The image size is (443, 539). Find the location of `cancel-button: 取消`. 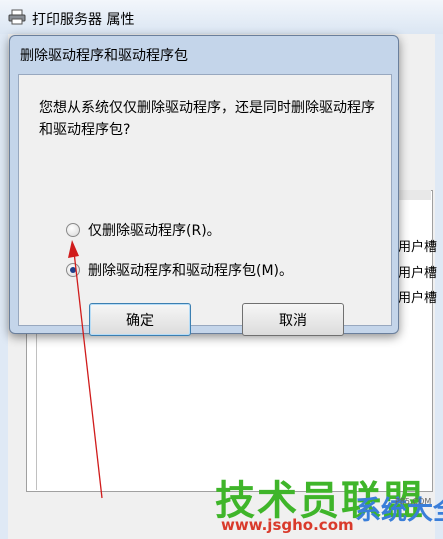

cancel-button: 取消 is located at coordinates (293, 319).